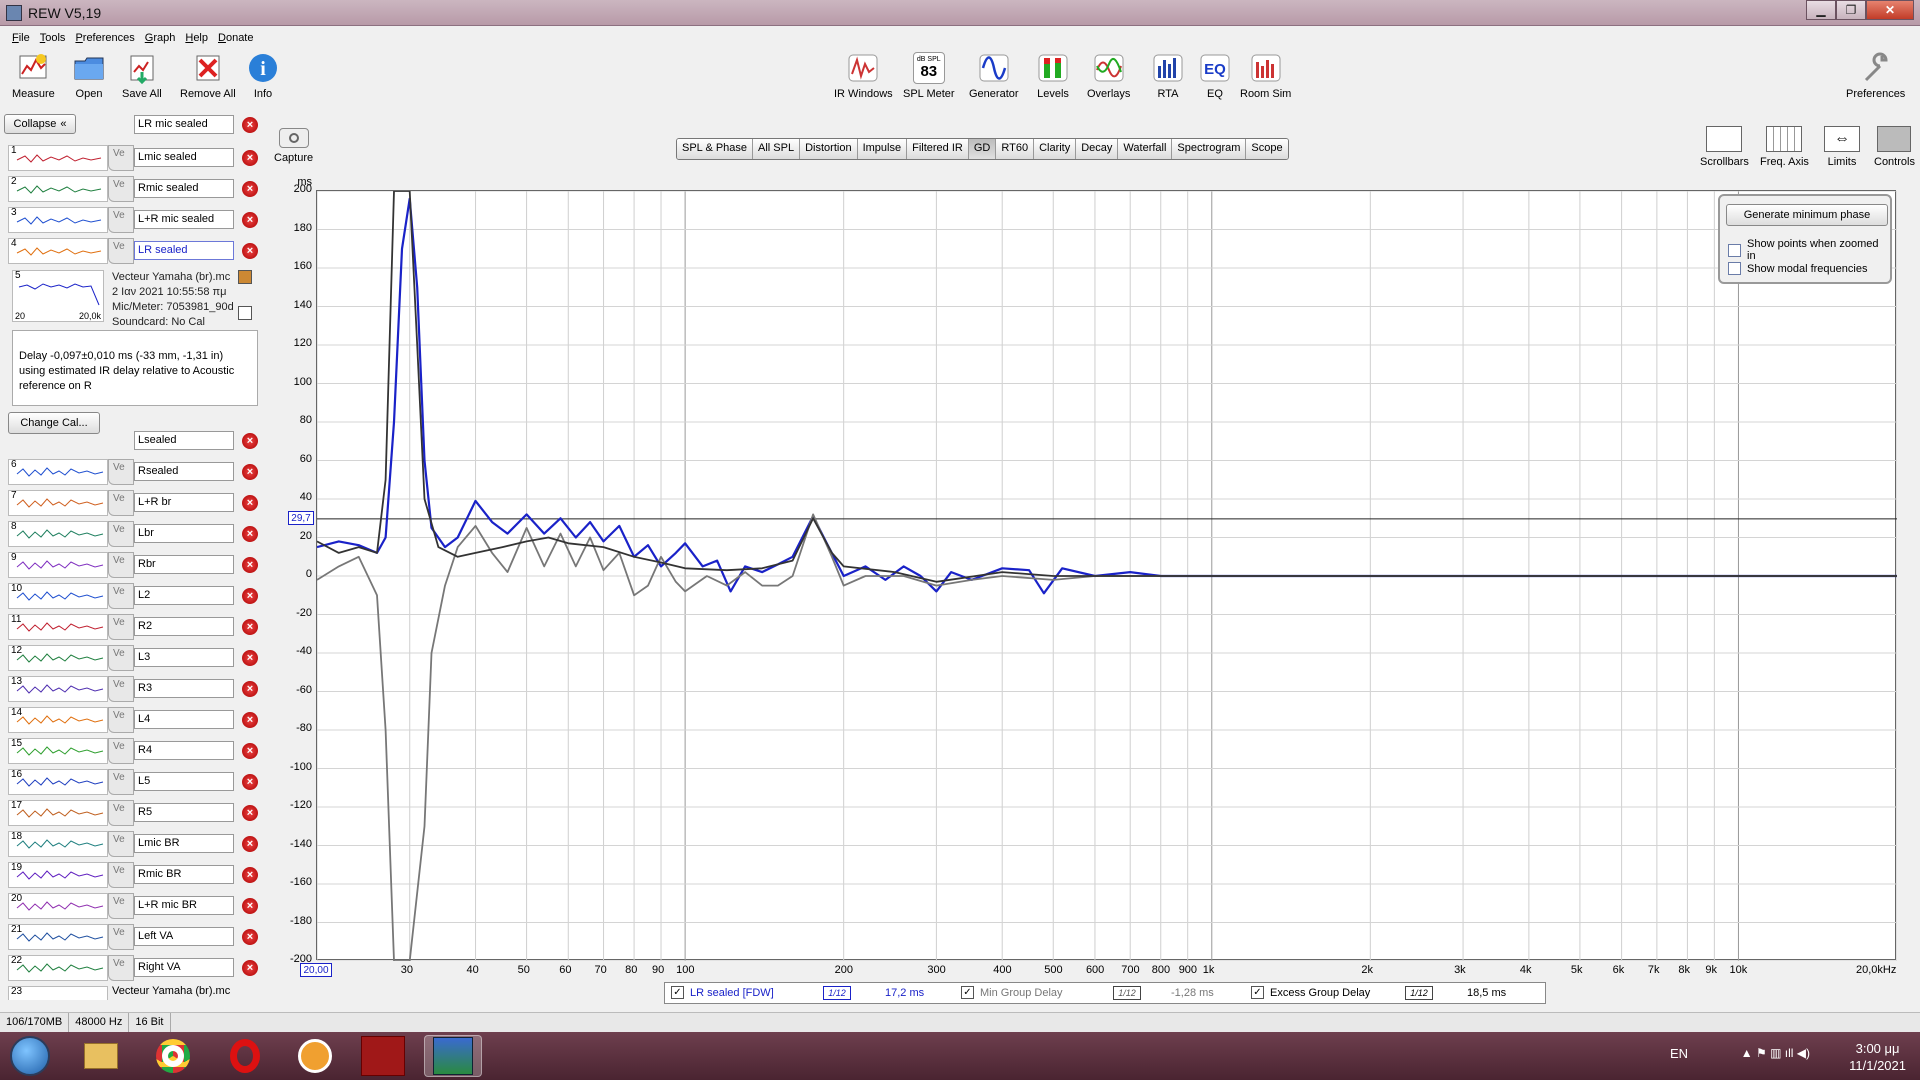 The image size is (1920, 1080). What do you see at coordinates (1890, 10) in the screenshot?
I see `close-button: ✕` at bounding box center [1890, 10].